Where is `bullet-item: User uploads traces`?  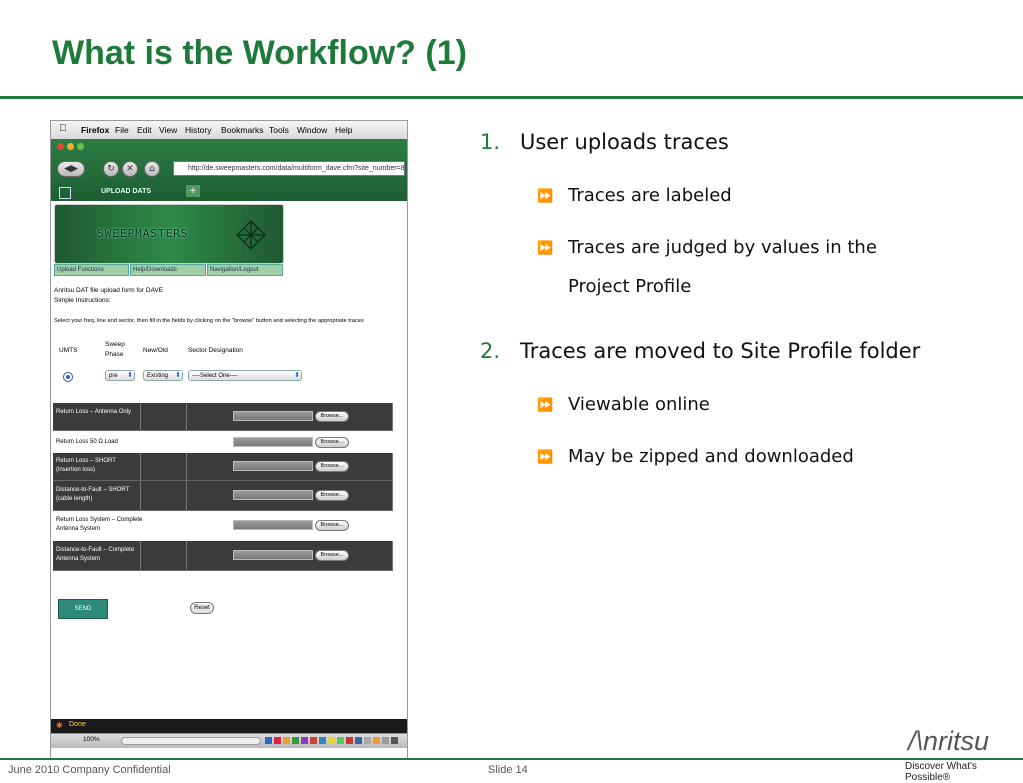 bullet-item: User uploads traces is located at coordinates (624, 142).